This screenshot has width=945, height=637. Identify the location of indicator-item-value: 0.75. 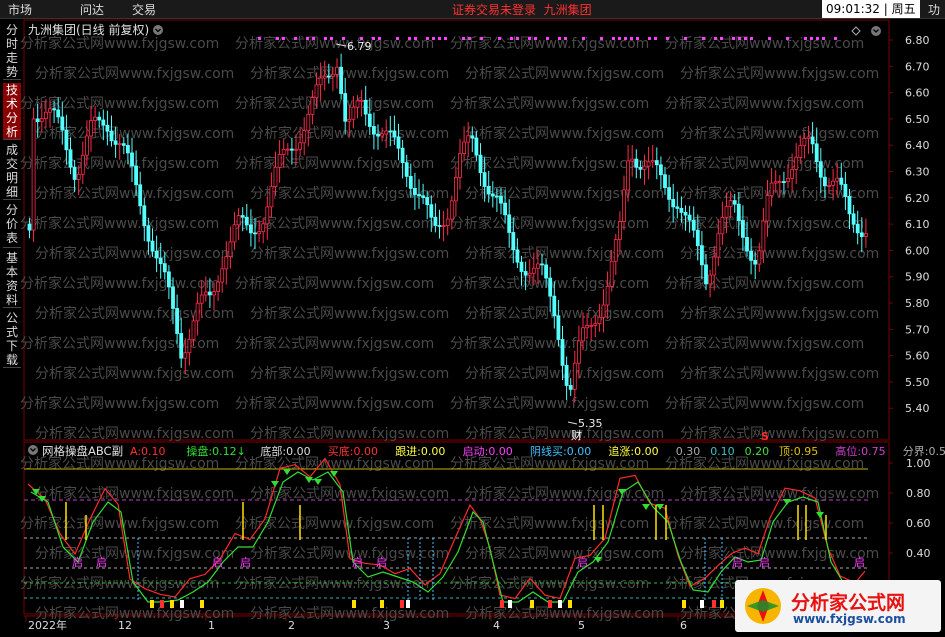
(873, 451).